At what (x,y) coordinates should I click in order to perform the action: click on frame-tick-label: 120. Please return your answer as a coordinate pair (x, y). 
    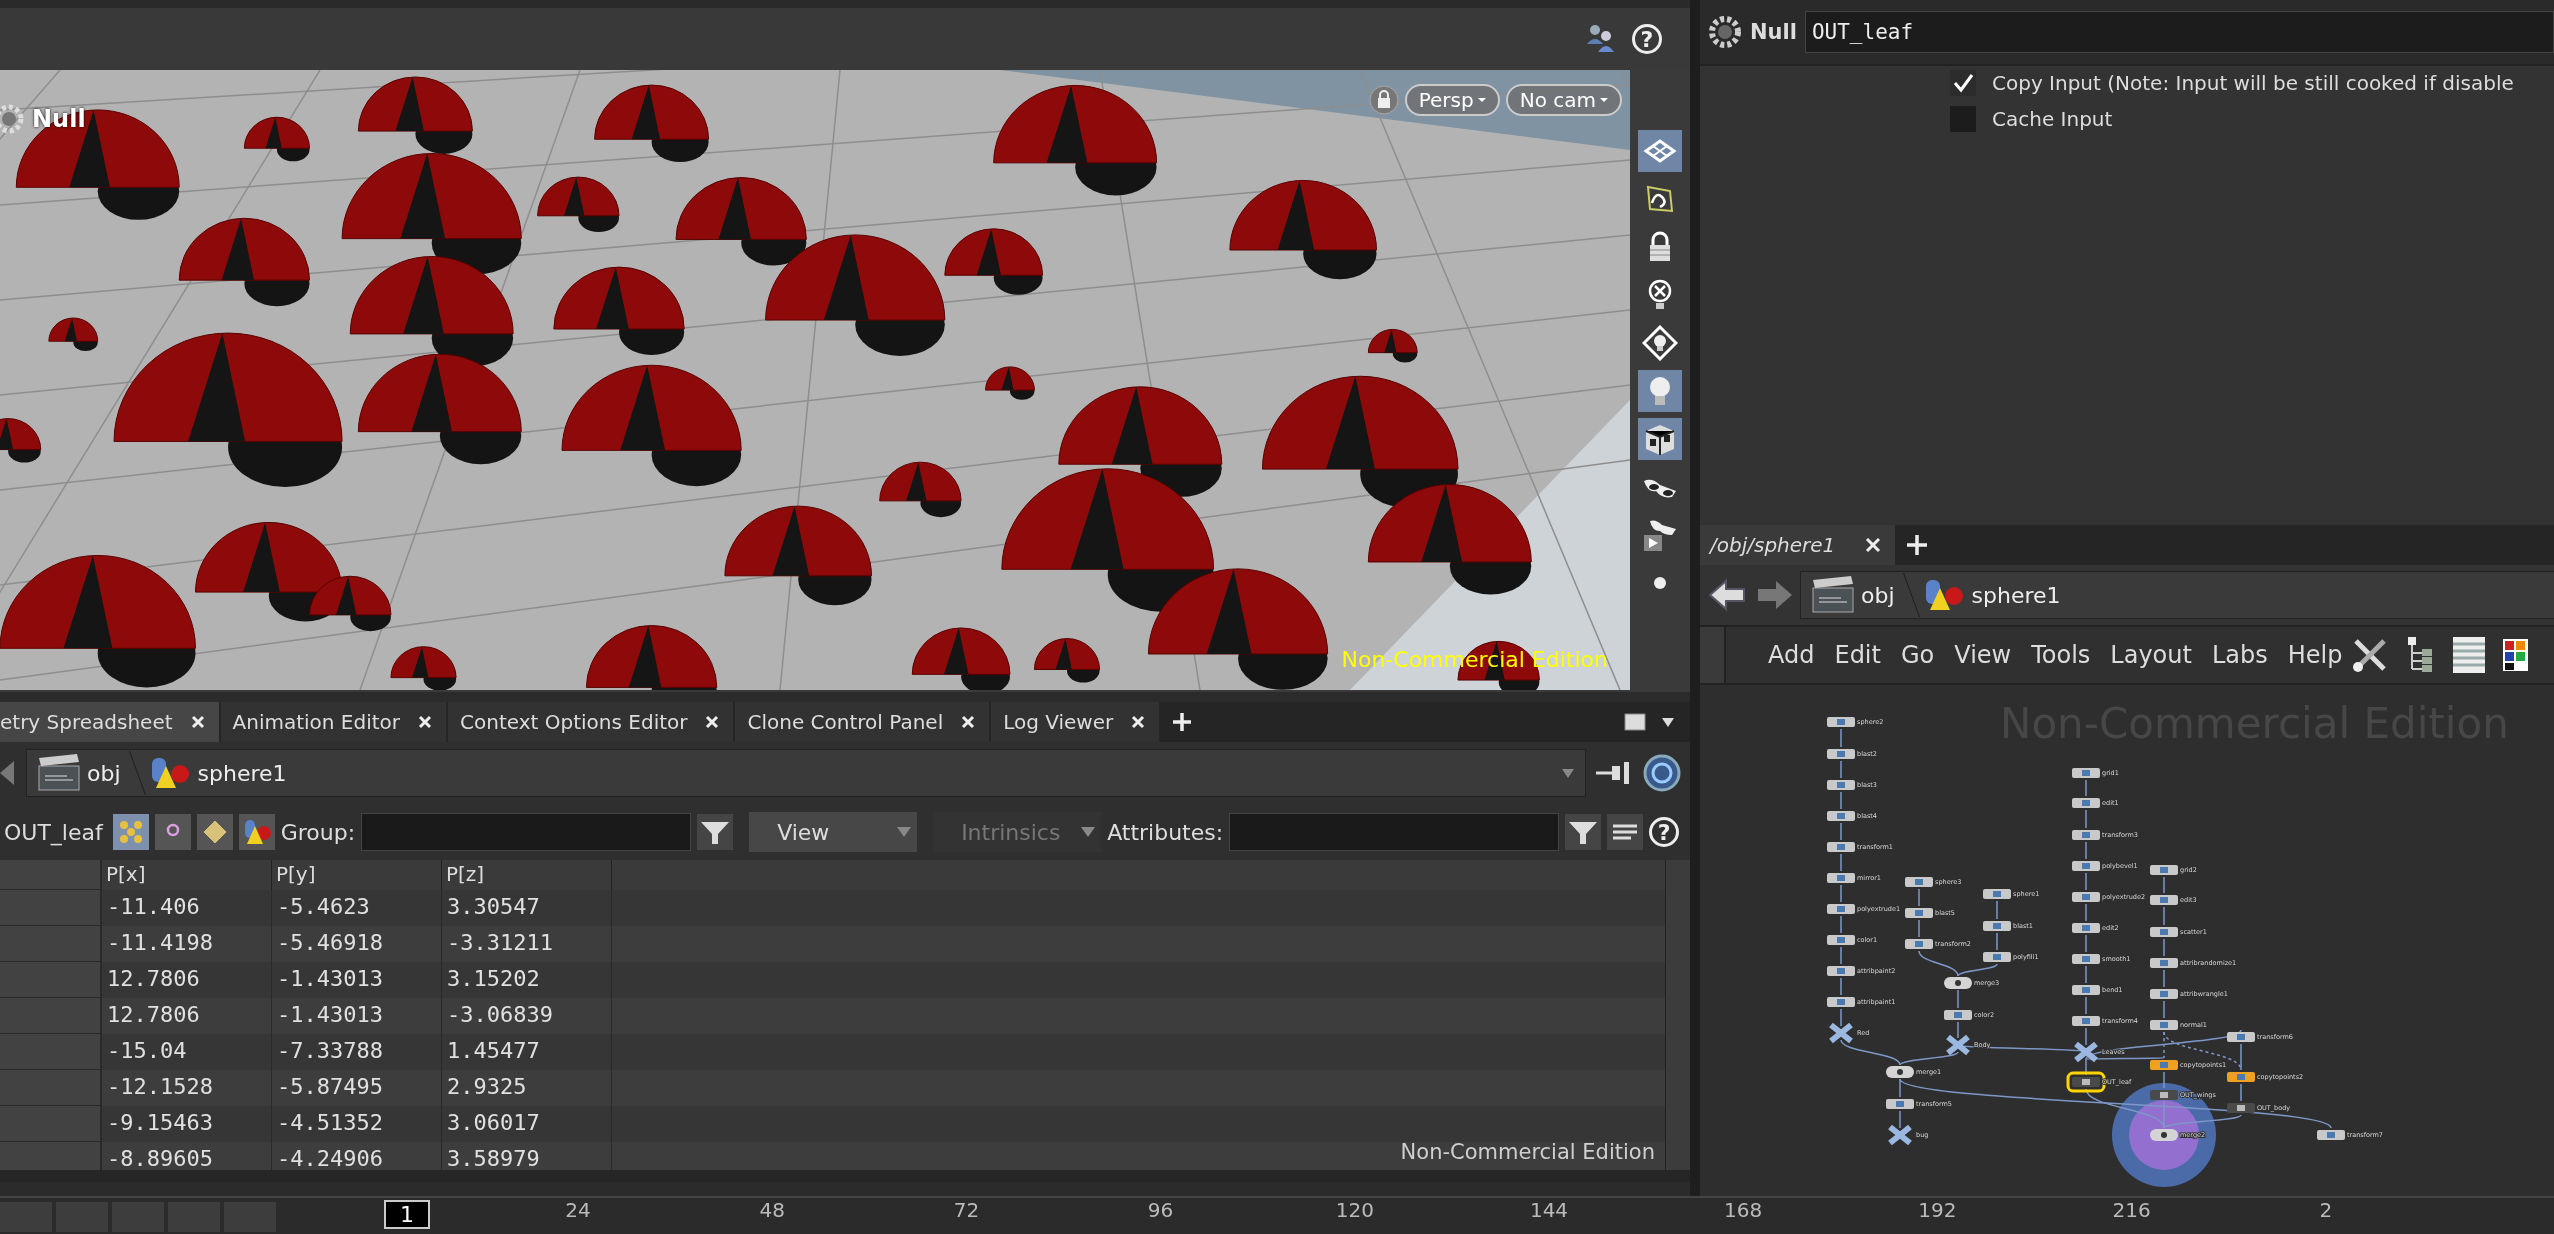
    Looking at the image, I should click on (1354, 1210).